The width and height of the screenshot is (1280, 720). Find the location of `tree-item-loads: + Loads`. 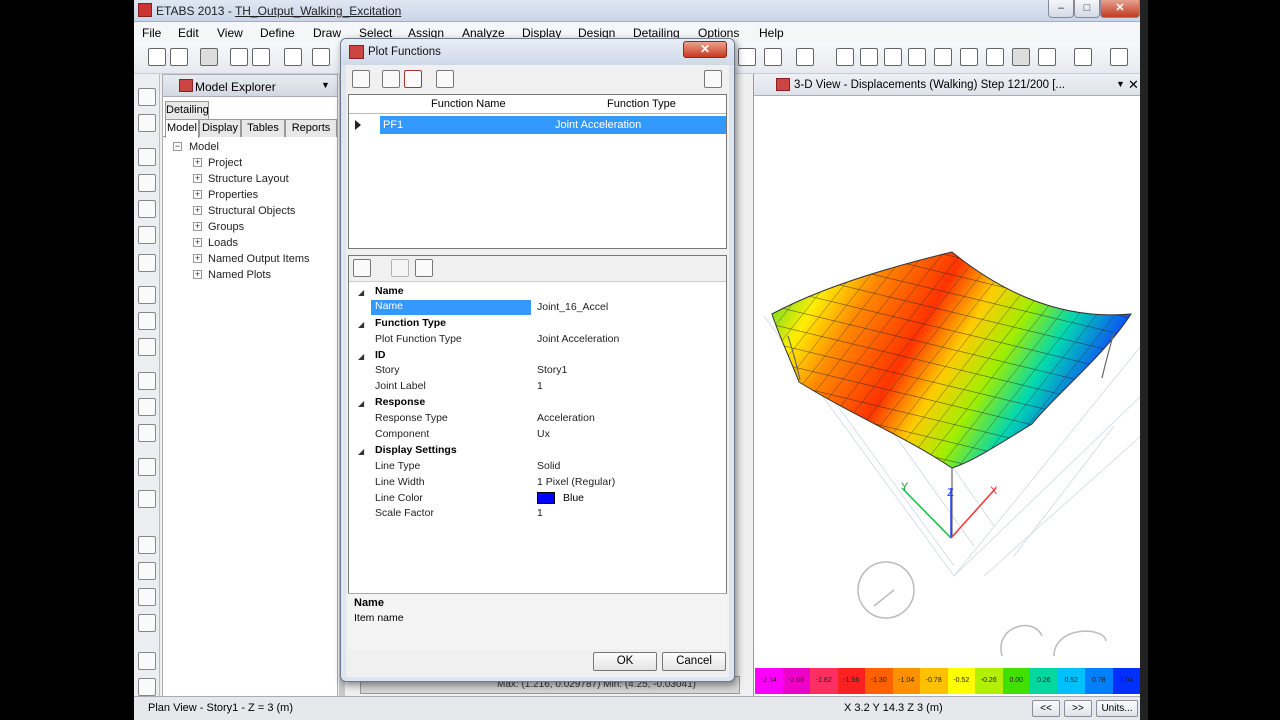

tree-item-loads: + Loads is located at coordinates (253, 243).